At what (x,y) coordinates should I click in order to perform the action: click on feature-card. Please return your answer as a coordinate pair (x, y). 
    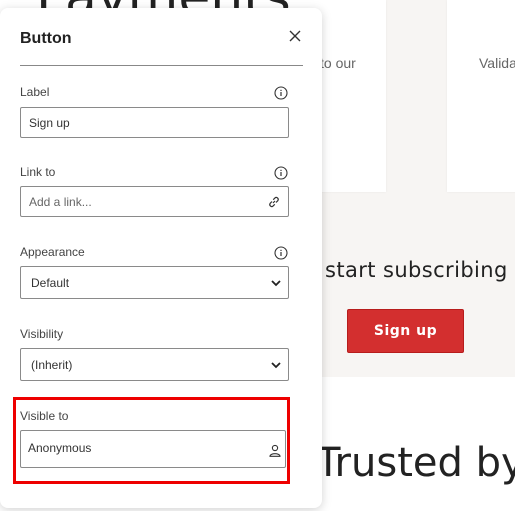
    Looking at the image, I should click on (481, 96).